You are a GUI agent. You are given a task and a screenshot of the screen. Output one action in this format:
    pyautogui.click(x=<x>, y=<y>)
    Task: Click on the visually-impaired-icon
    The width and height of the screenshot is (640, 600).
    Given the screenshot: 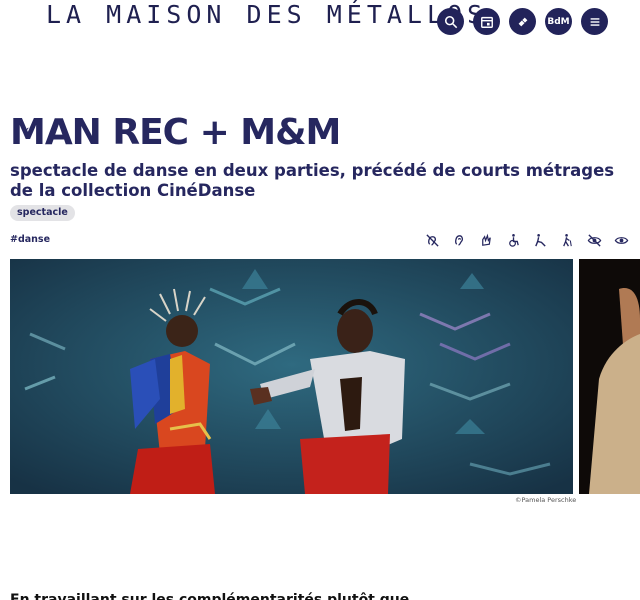 What is the action you would take?
    pyautogui.click(x=594, y=240)
    